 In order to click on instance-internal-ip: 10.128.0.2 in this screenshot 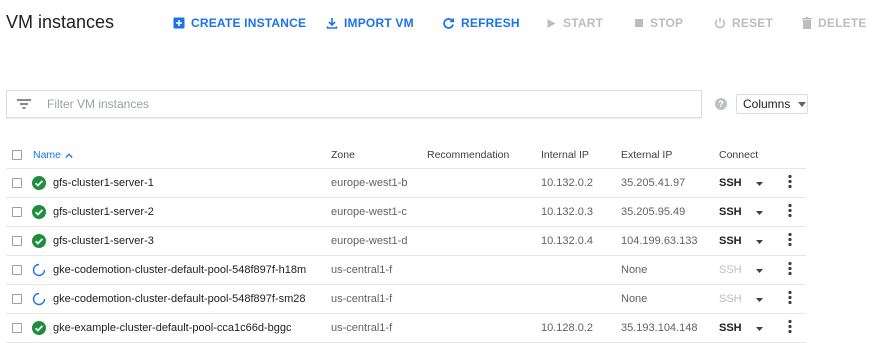, I will do `click(567, 328)`.